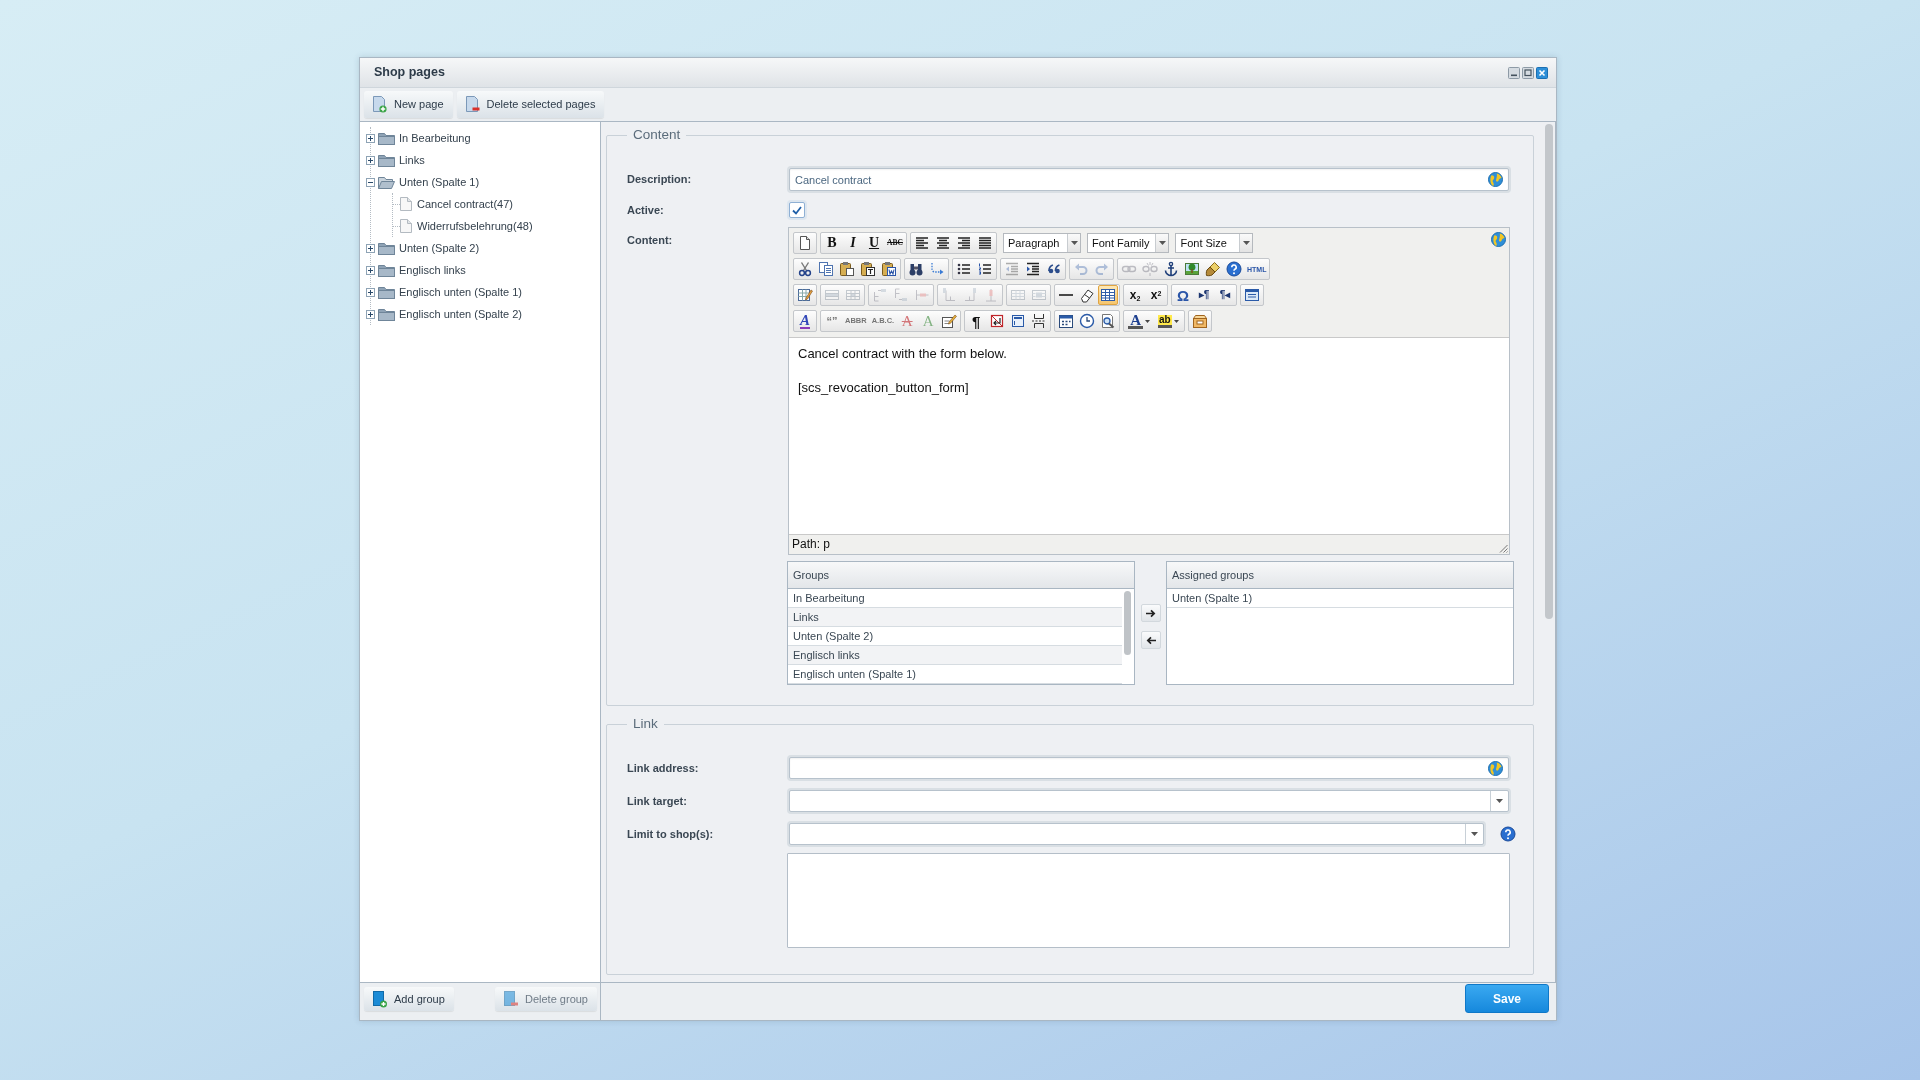 This screenshot has height=1080, width=1920. What do you see at coordinates (937, 269) in the screenshot?
I see `dotted-arrow-icon` at bounding box center [937, 269].